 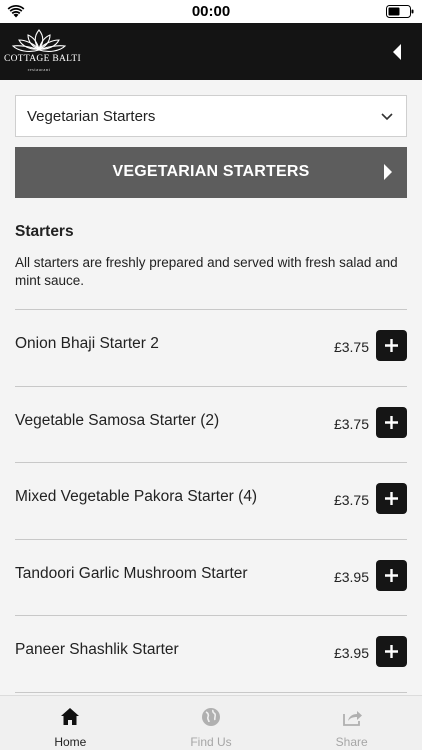 I want to click on category-banner: VEGETARIAN STARTERS, so click(x=211, y=172).